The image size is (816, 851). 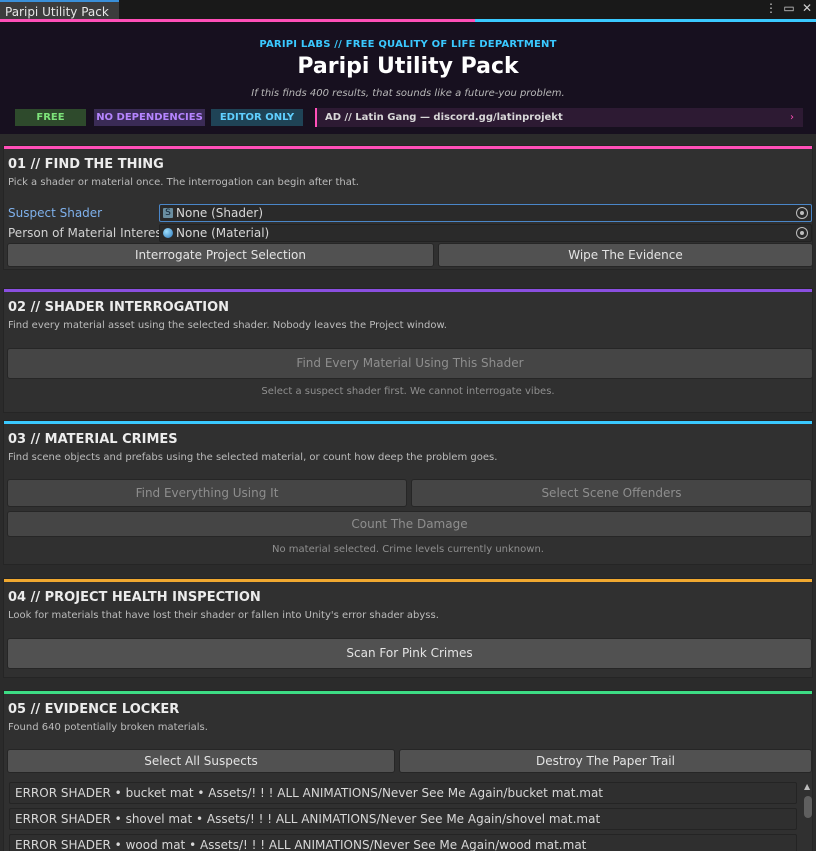 I want to click on suspect-shader-field: S None (Shader), so click(x=485, y=213).